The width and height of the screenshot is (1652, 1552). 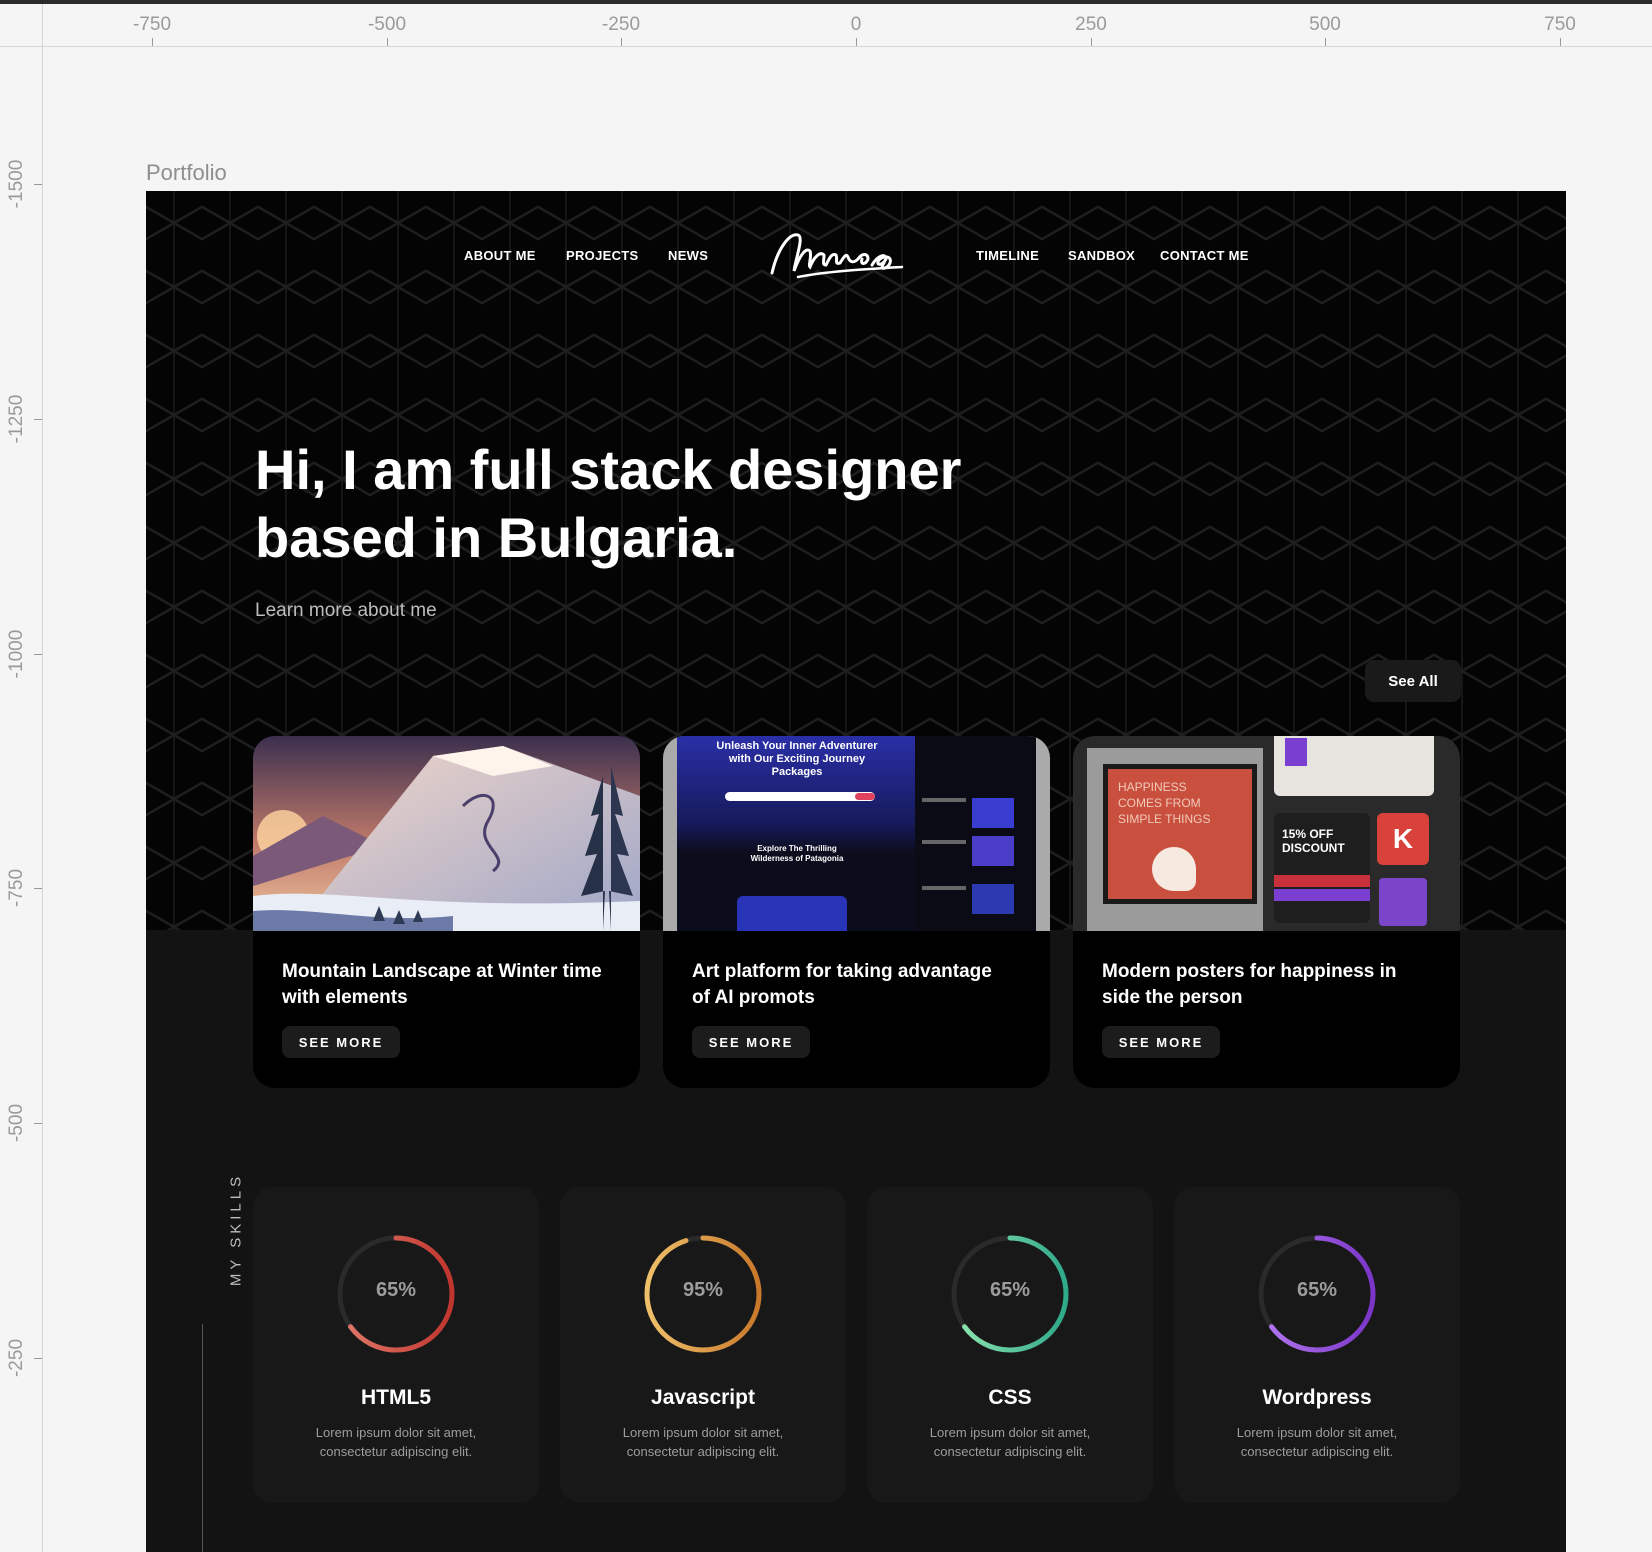 I want to click on see-all-button: See All, so click(x=1413, y=681).